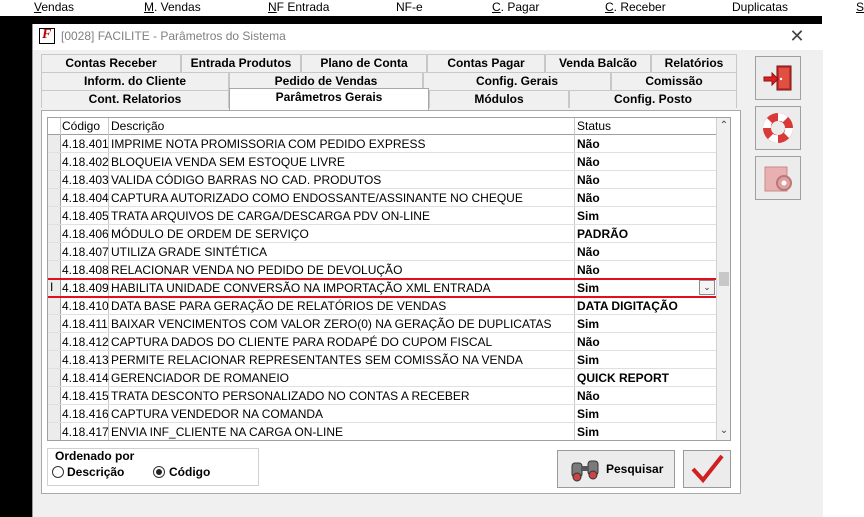 This screenshot has width=864, height=517. What do you see at coordinates (499, 99) in the screenshot?
I see `tab-modulos: Módulos` at bounding box center [499, 99].